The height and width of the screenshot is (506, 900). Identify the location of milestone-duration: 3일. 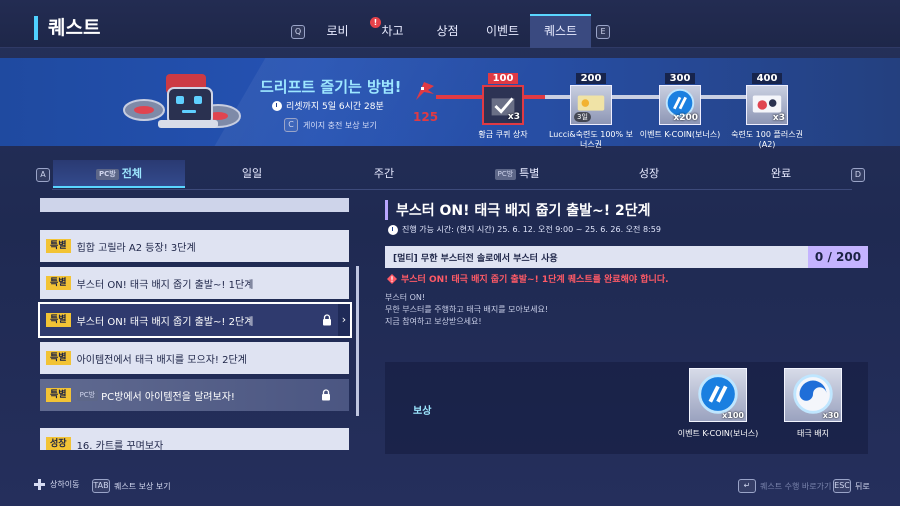
(582, 117).